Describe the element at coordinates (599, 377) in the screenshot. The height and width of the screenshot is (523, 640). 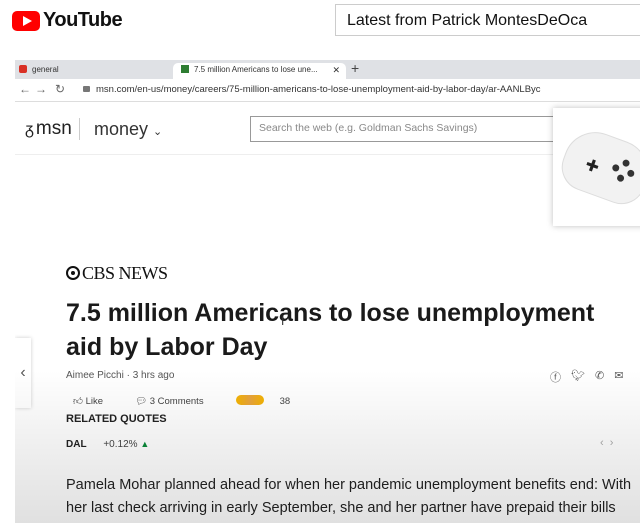
I see `whatsapp-icon: ✆` at that location.